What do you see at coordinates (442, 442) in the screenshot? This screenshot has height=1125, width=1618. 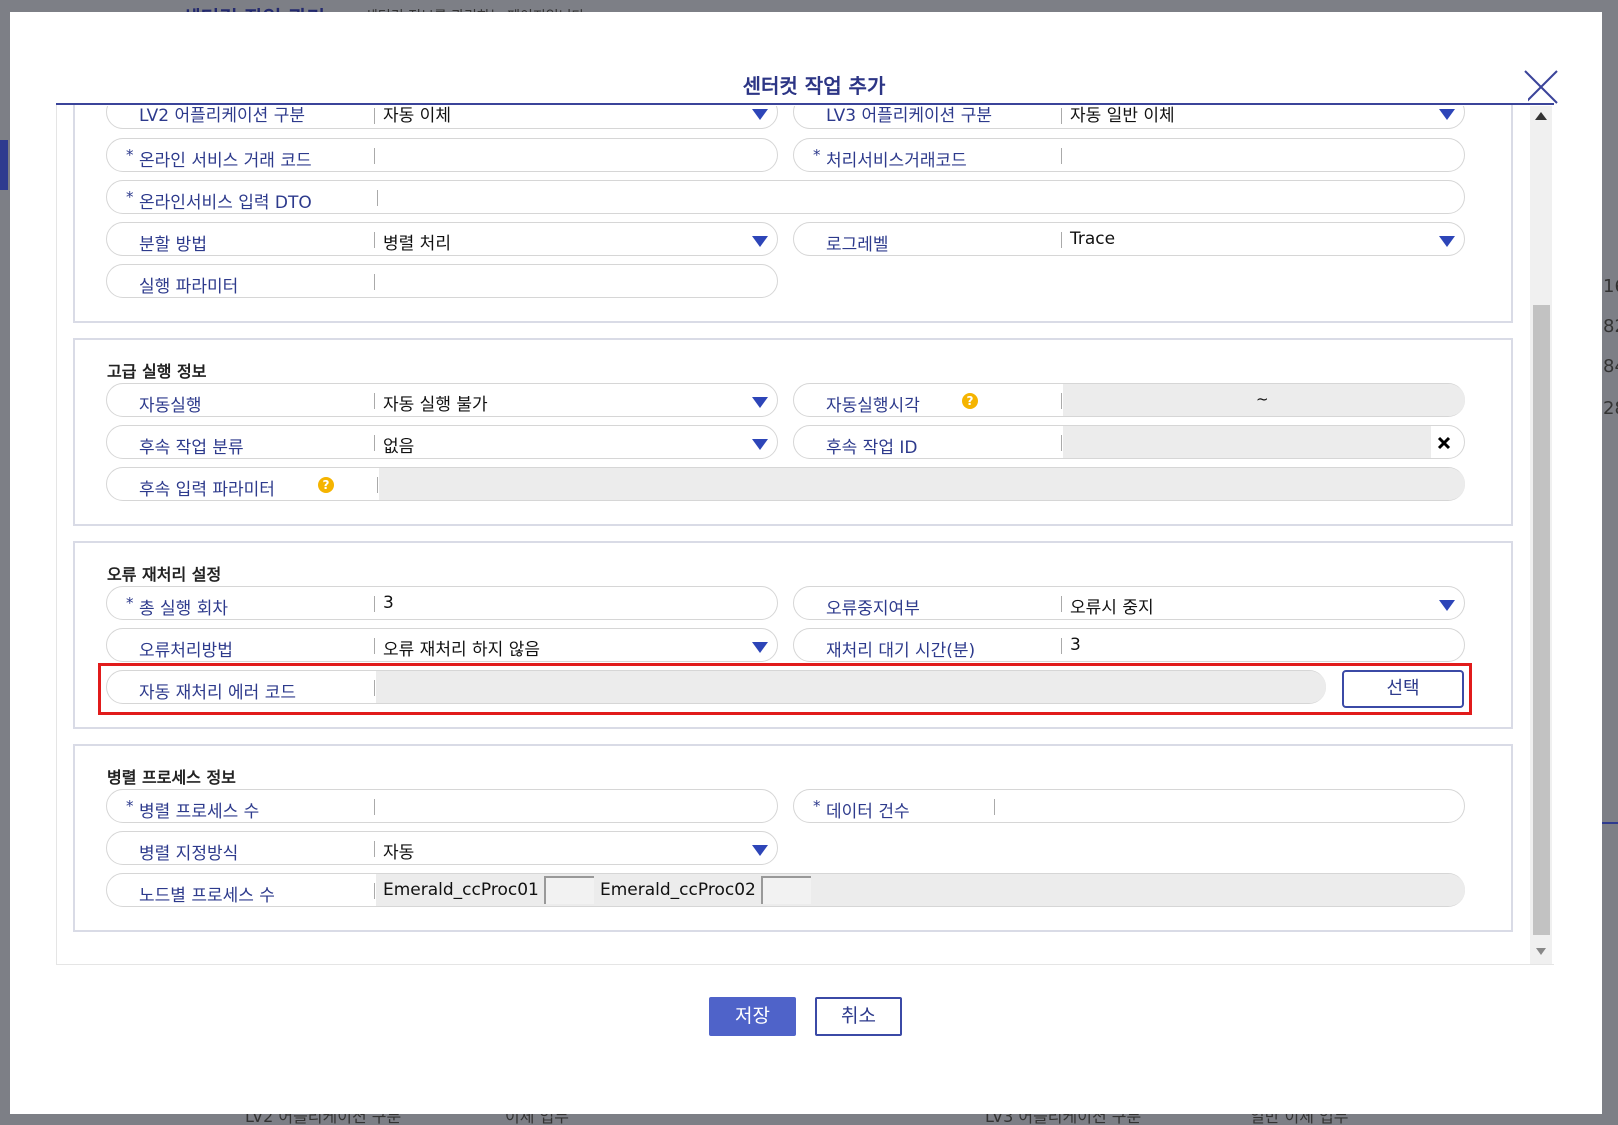 I see `next-job-class-select: 후속 작업 분류 없음` at bounding box center [442, 442].